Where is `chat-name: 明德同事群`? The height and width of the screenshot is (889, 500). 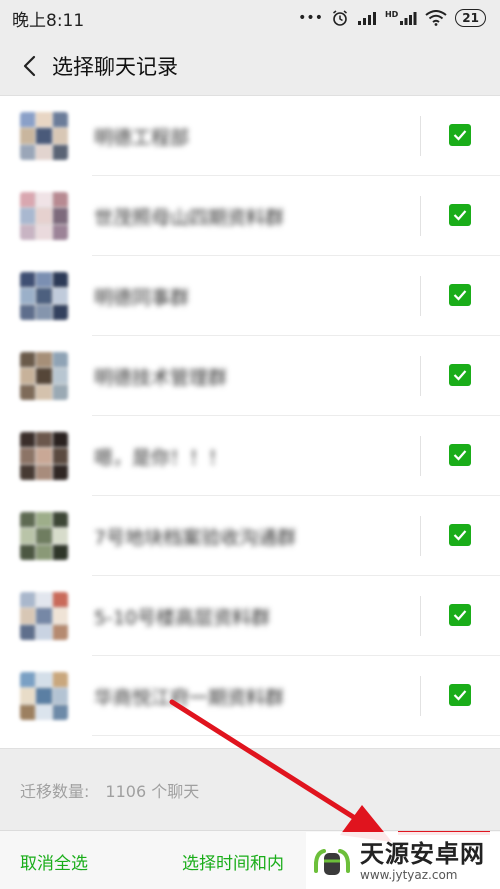 chat-name: 明德同事群 is located at coordinates (142, 297).